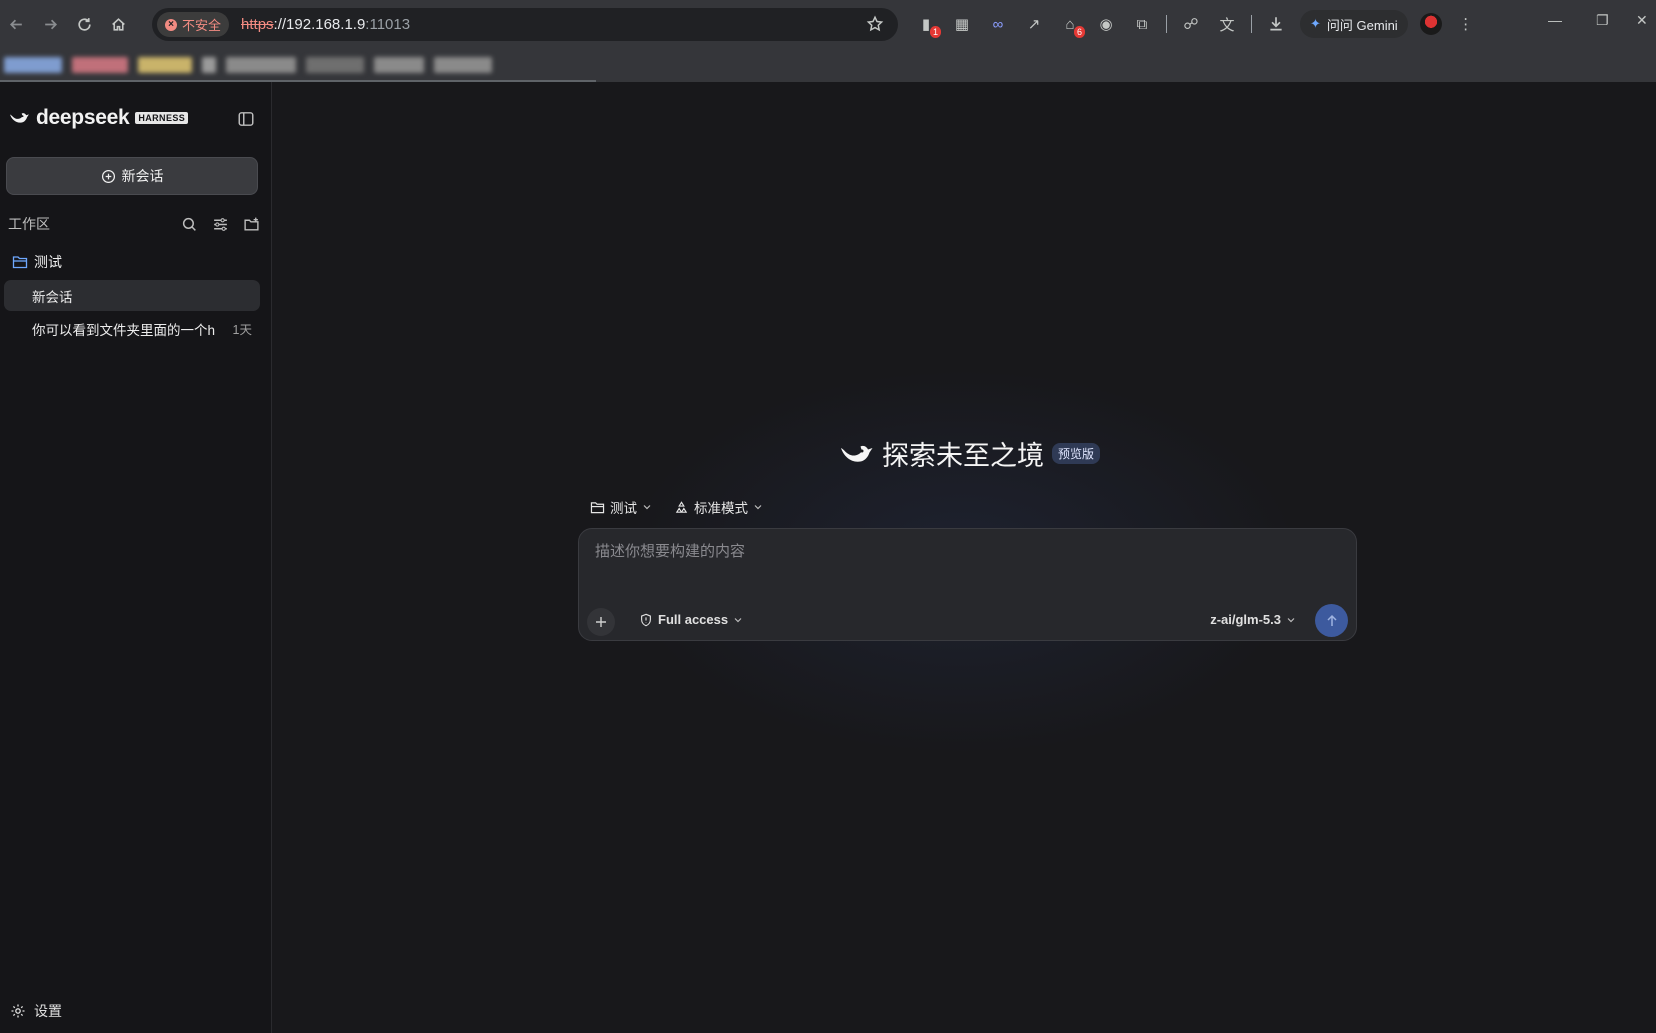  I want to click on url-text: https://192.168.1.9:11013, so click(325, 24).